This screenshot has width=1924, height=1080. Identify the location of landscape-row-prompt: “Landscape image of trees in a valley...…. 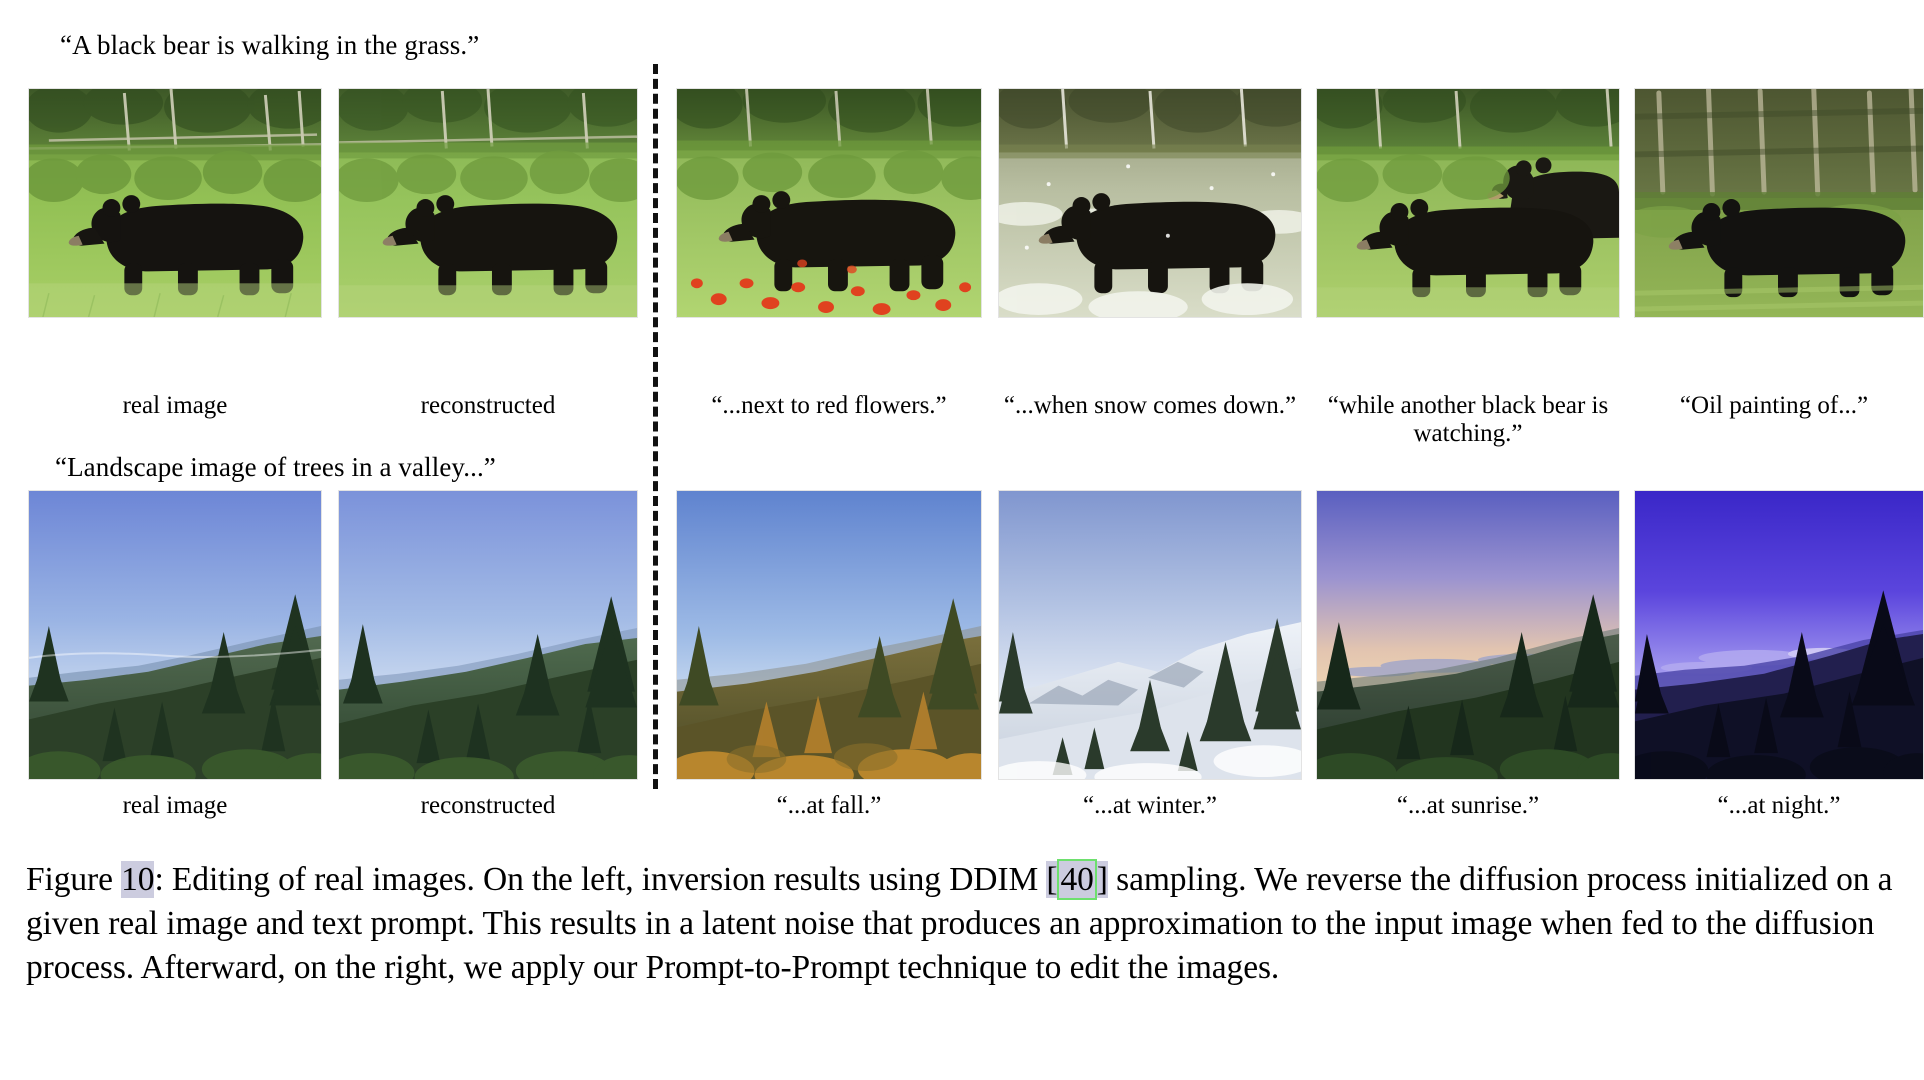
(275, 467).